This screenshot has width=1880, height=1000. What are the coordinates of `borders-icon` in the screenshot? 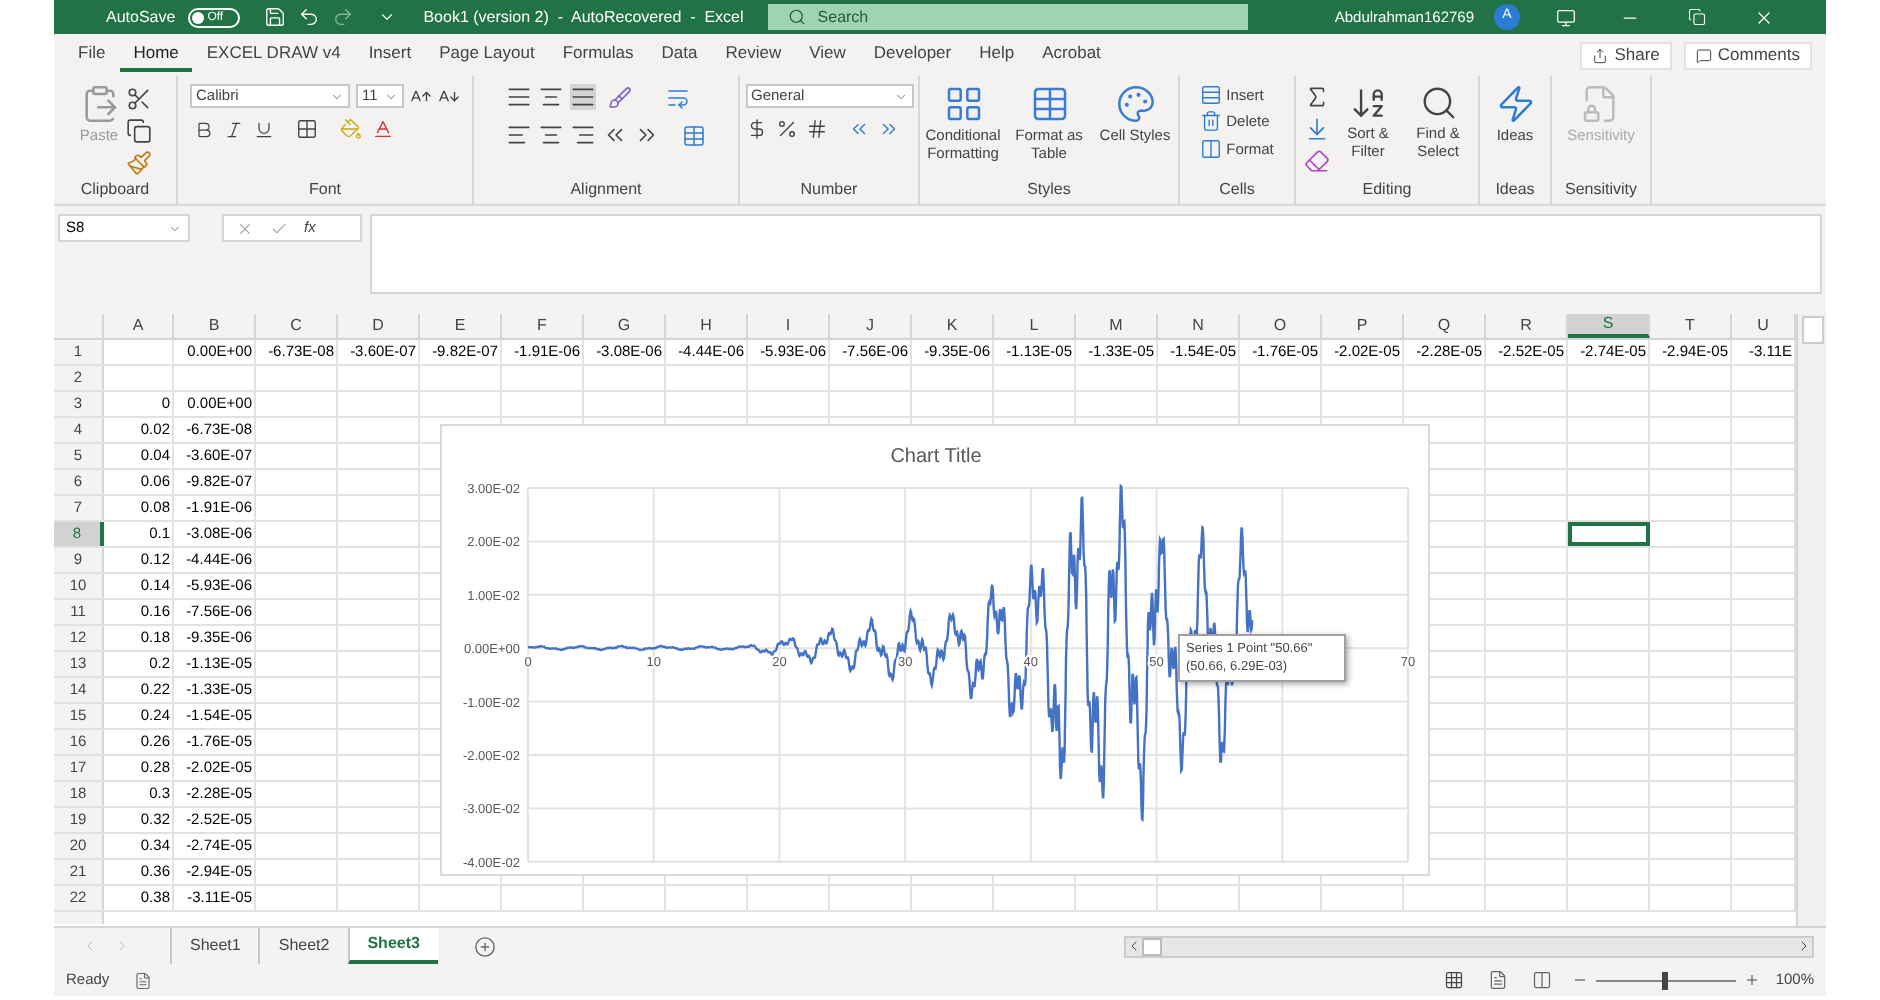 It's located at (307, 129).